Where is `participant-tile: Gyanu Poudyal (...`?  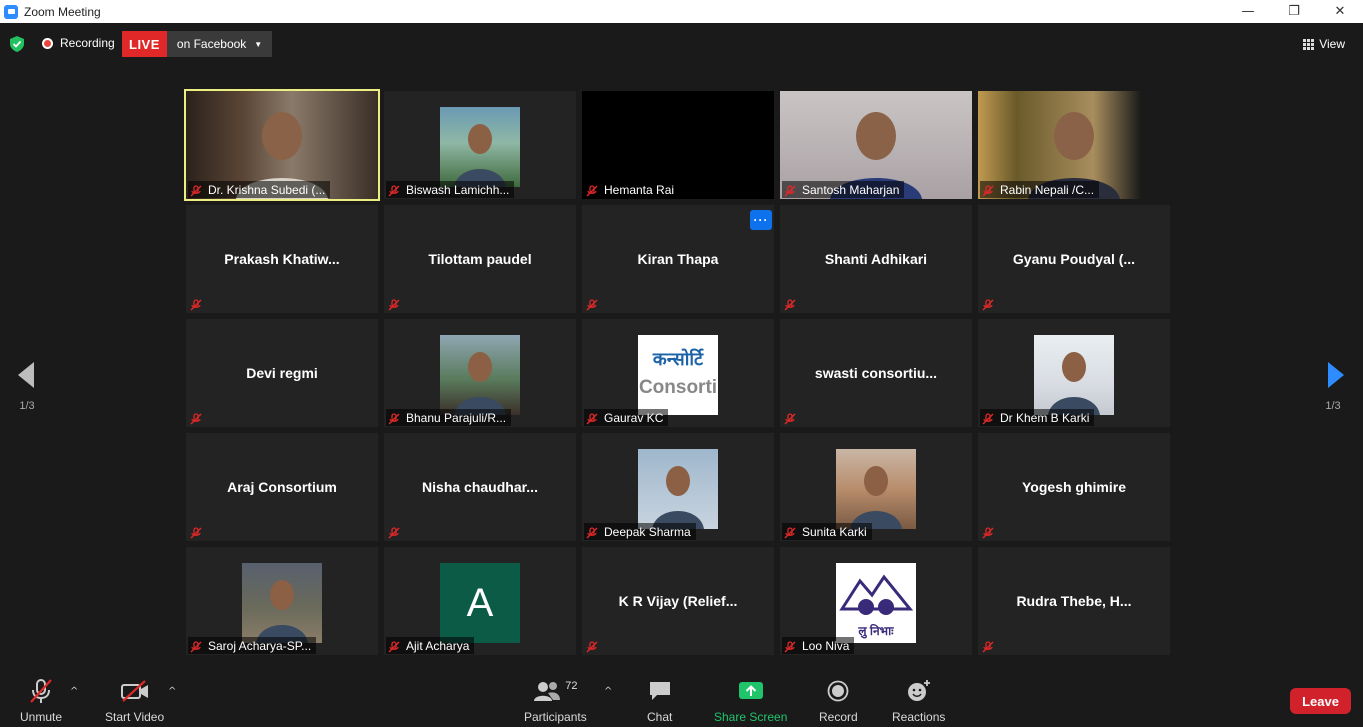
participant-tile: Gyanu Poudyal (... is located at coordinates (1074, 259).